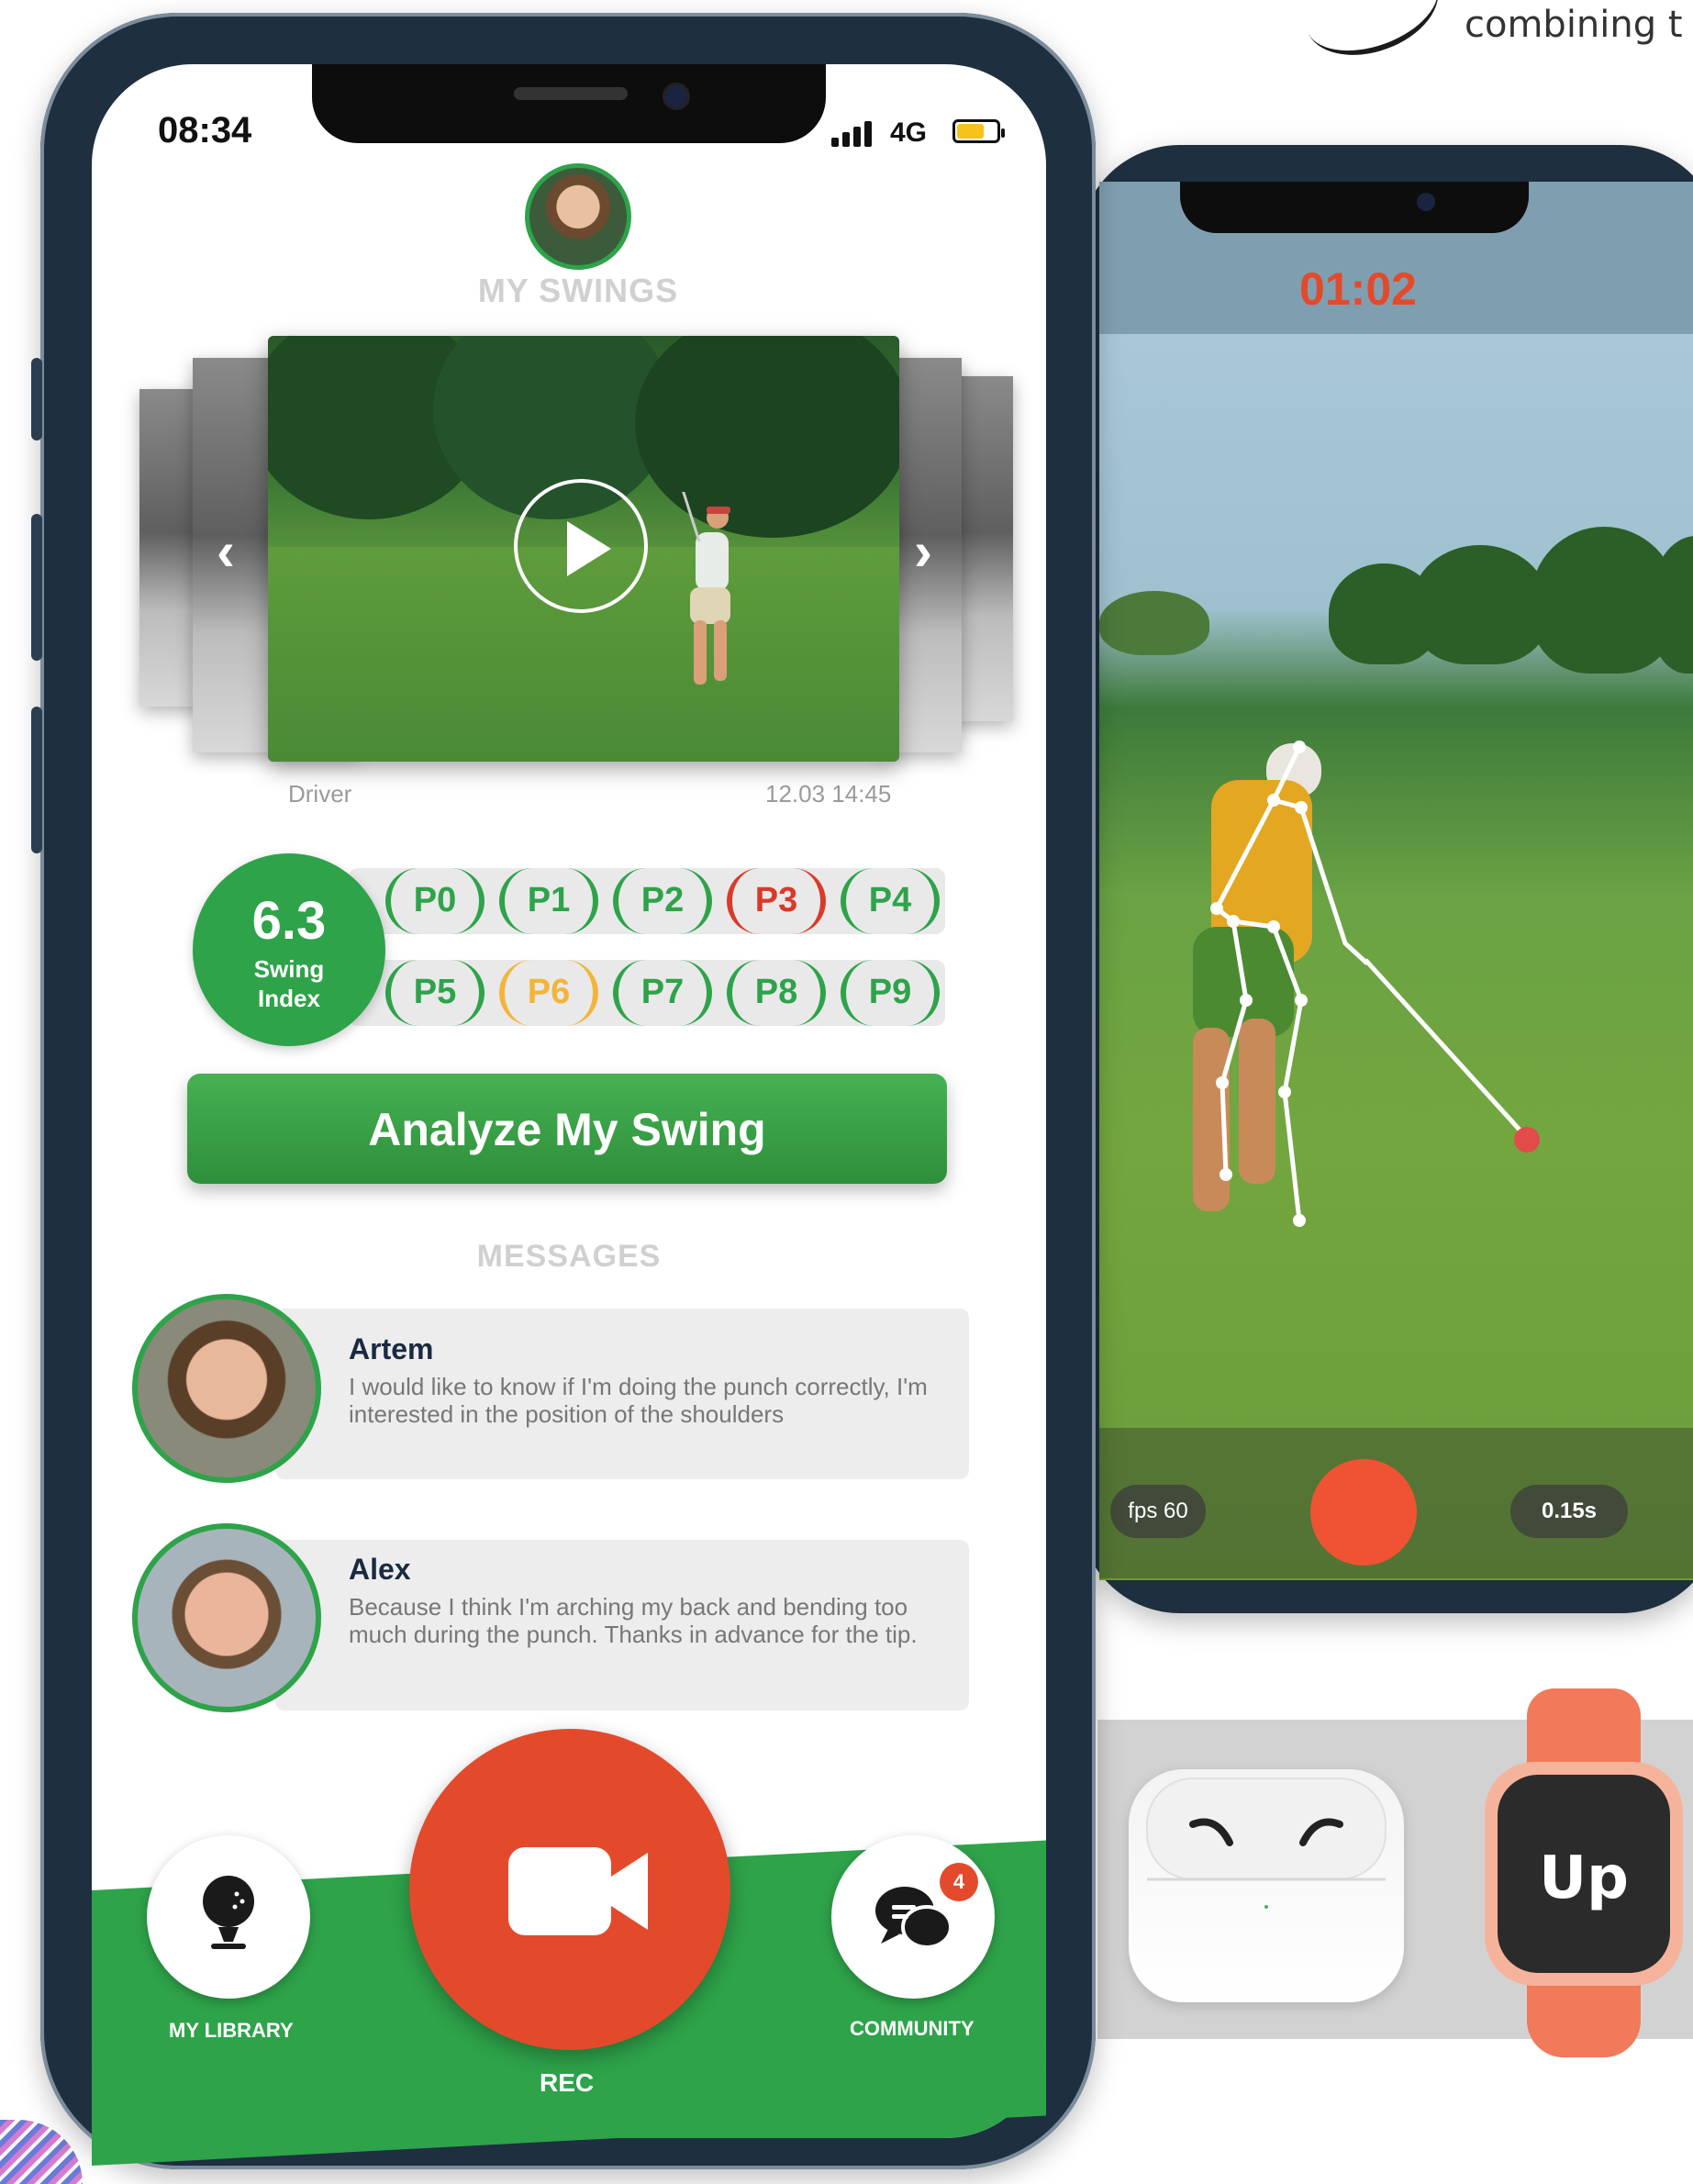  I want to click on rec-button, so click(569, 1889).